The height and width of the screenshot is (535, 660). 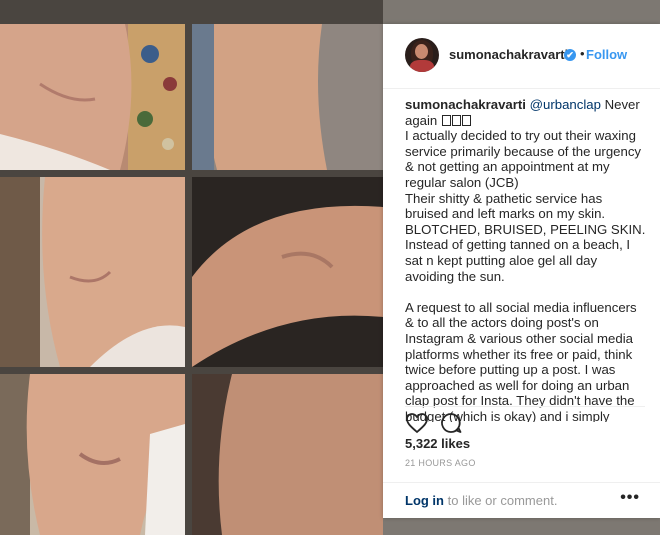 What do you see at coordinates (287, 454) in the screenshot?
I see `photo-arm-closeup` at bounding box center [287, 454].